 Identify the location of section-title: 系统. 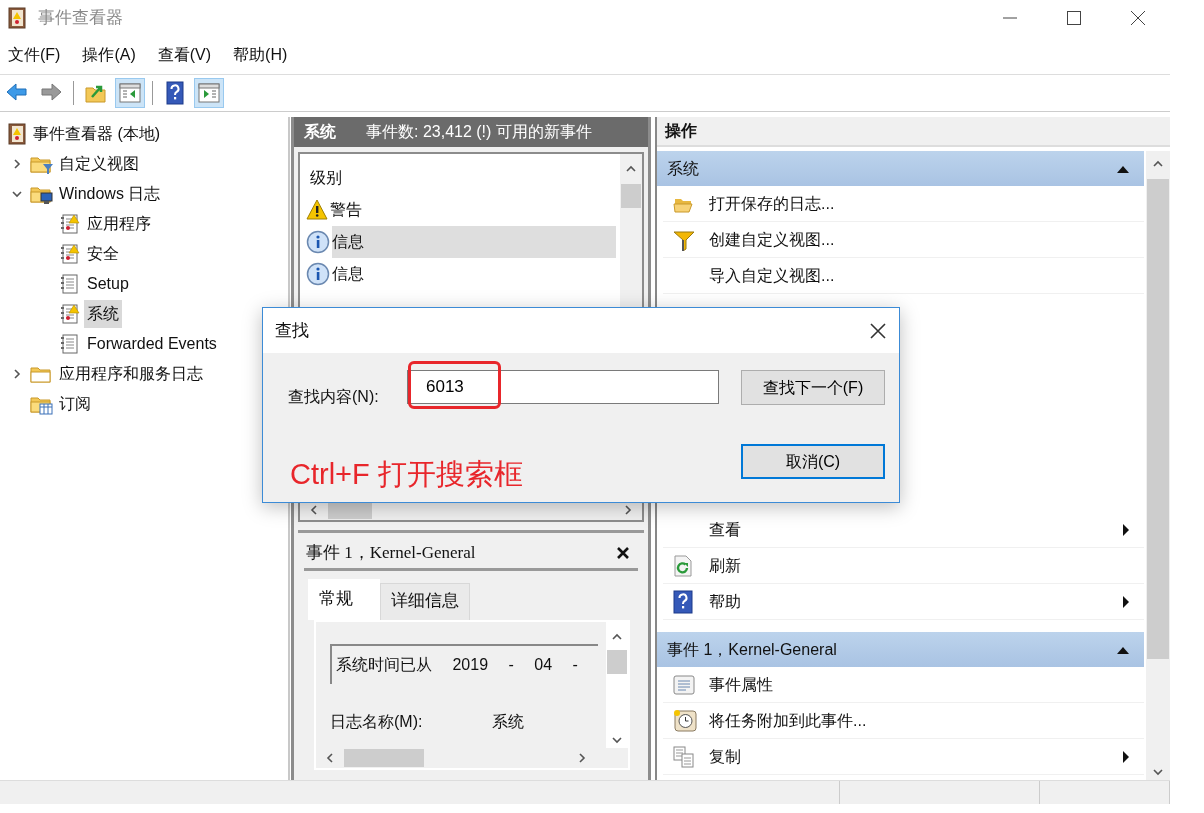
(683, 168).